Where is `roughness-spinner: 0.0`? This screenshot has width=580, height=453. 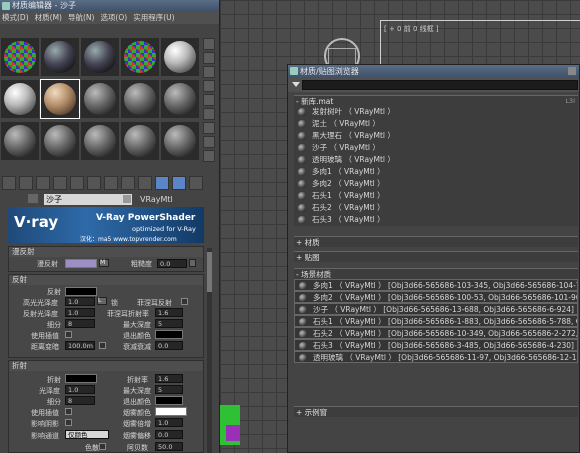
roughness-spinner: 0.0 is located at coordinates (172, 263).